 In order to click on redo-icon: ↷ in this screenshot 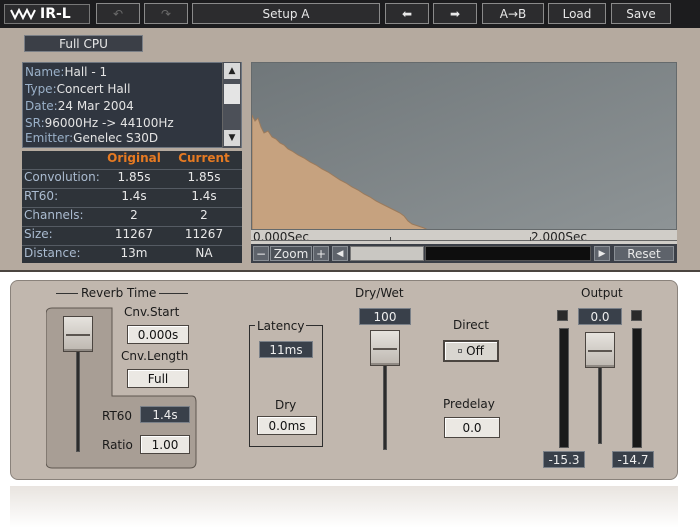, I will do `click(166, 13)`.